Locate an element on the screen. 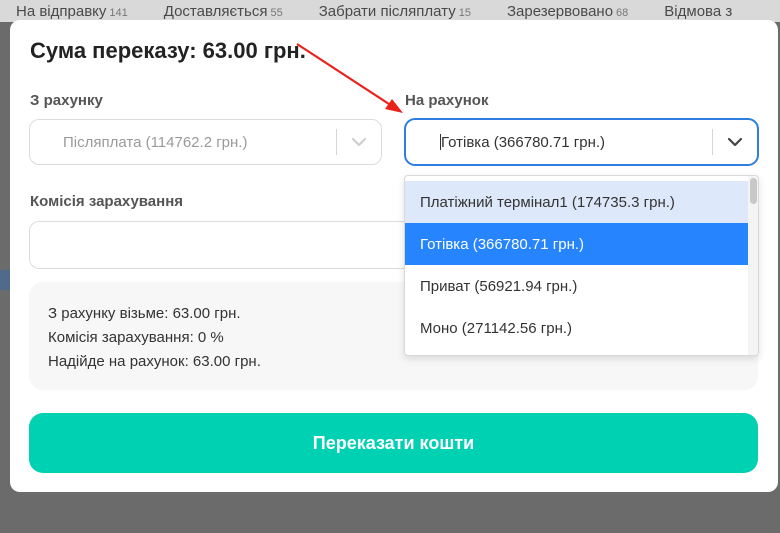 The width and height of the screenshot is (780, 533). bg-tab-refusal: Відмова з is located at coordinates (698, 11).